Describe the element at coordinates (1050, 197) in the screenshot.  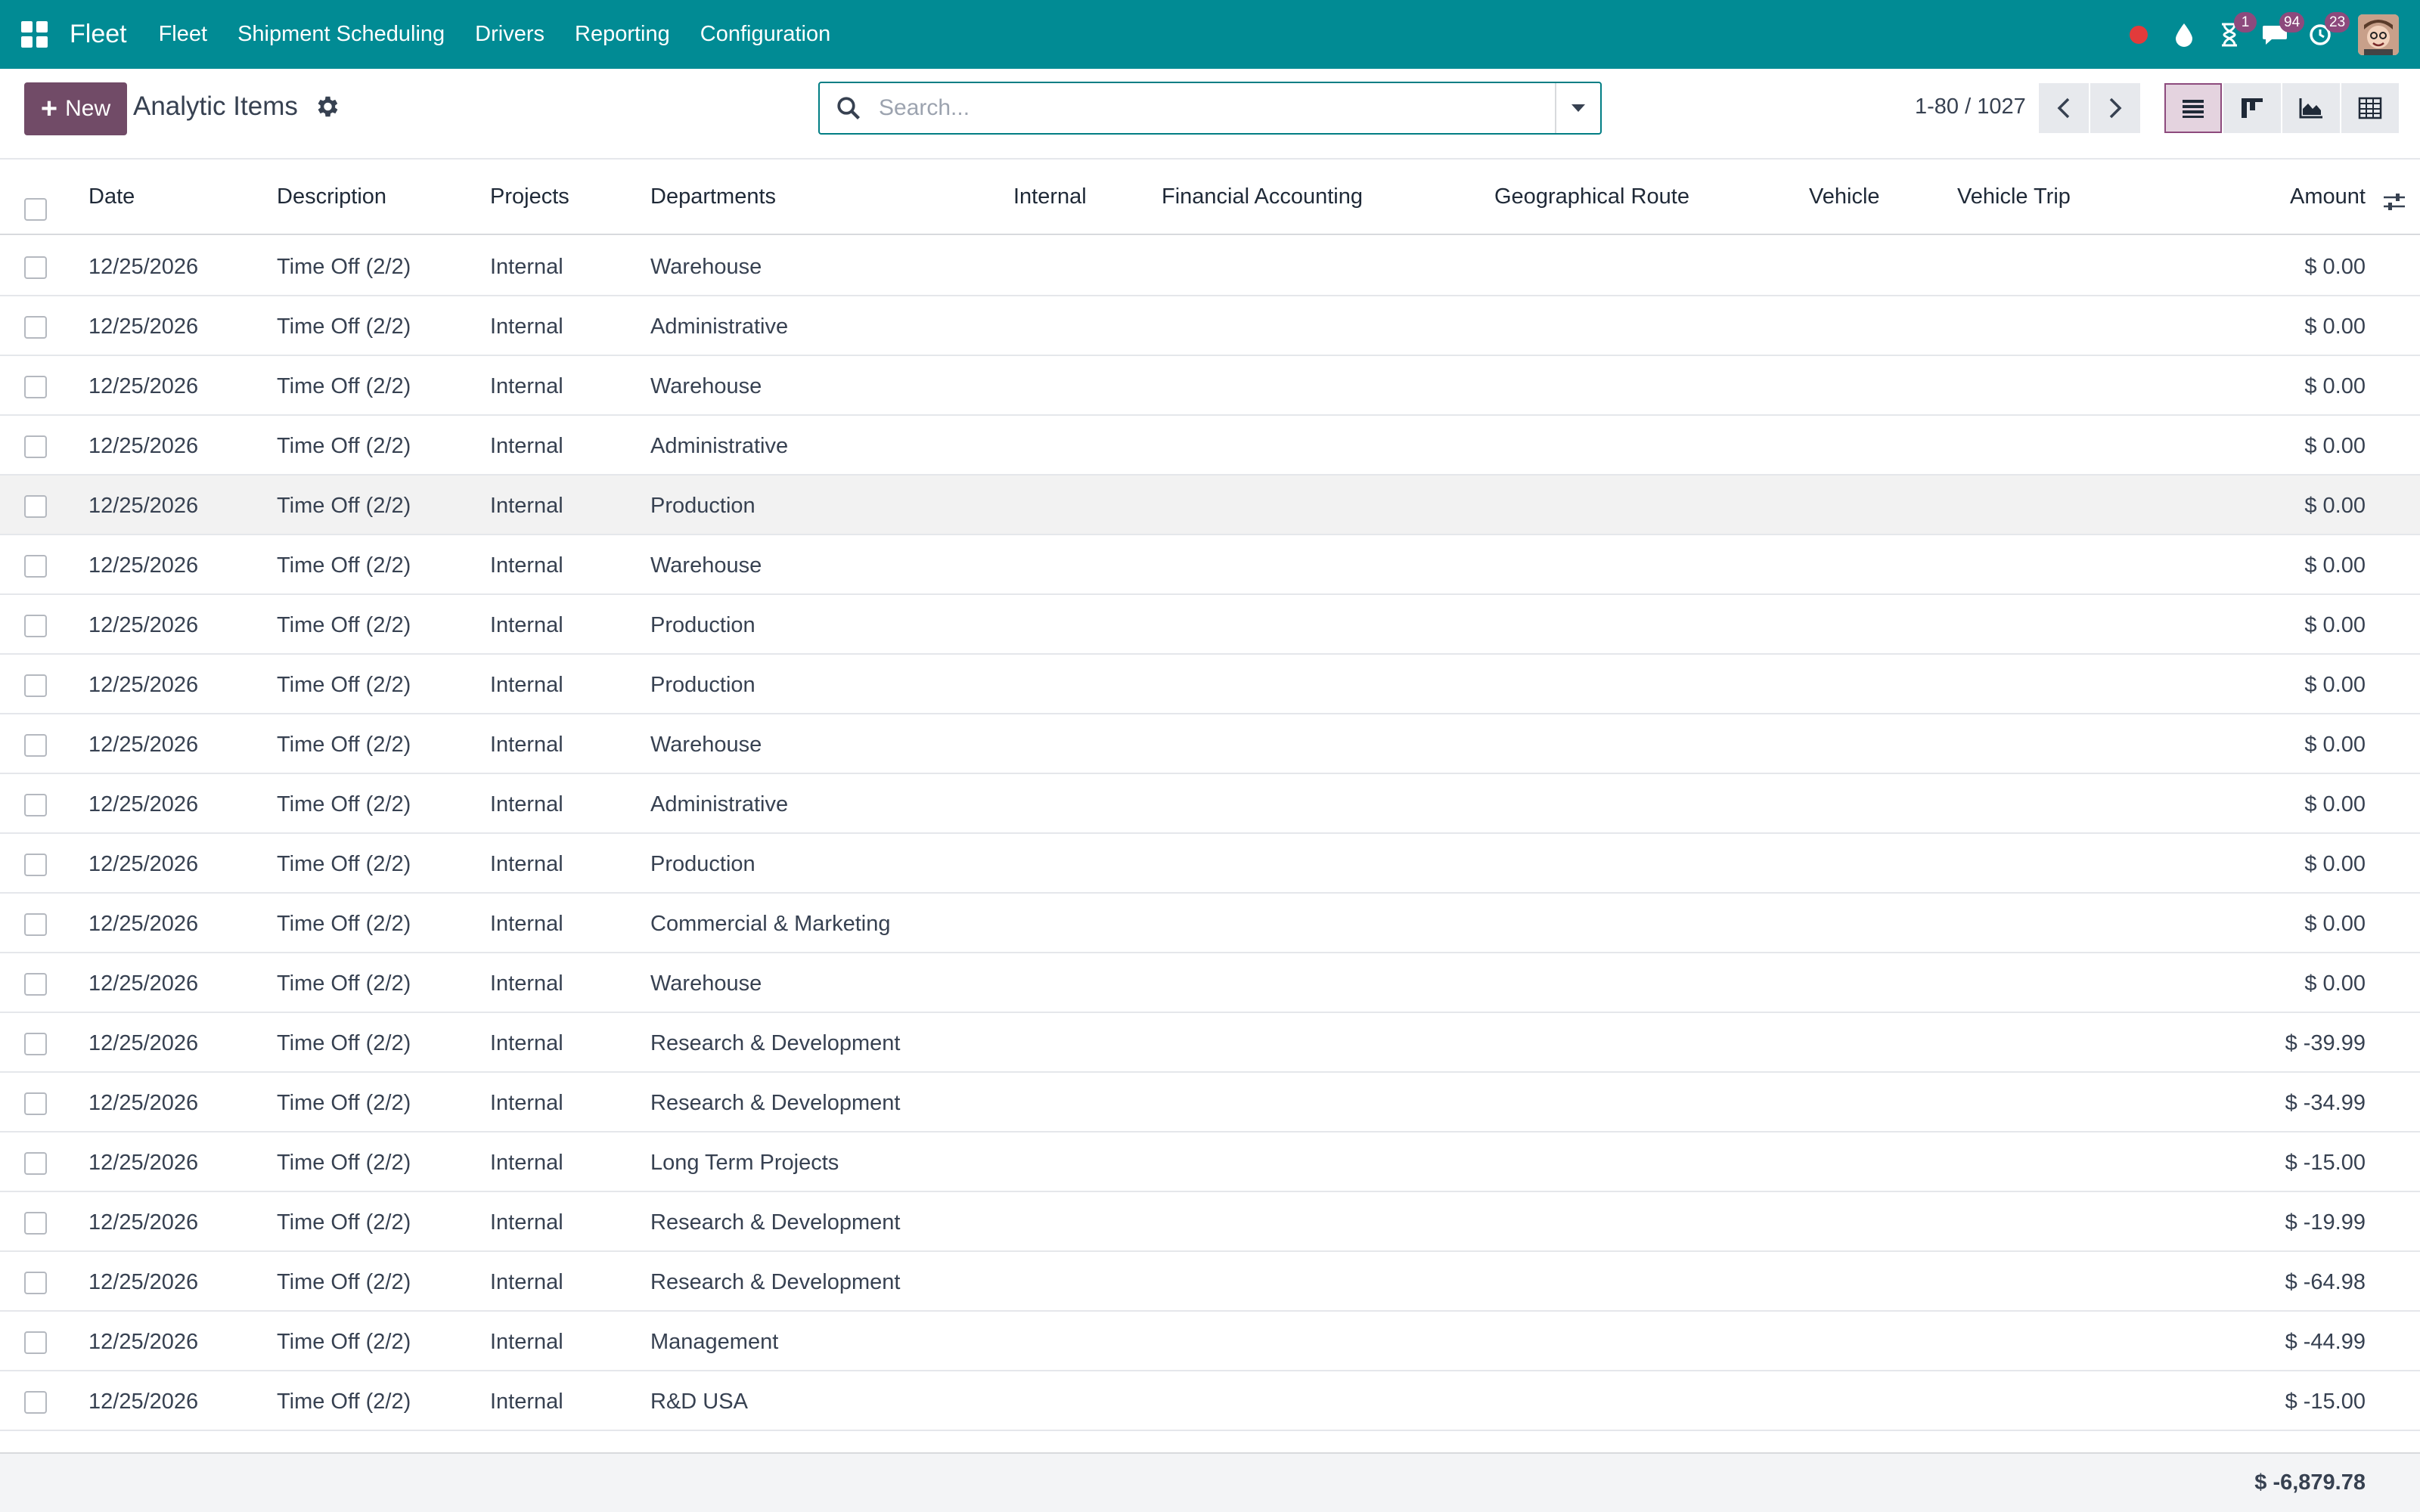
I see `column-internal: Internal` at that location.